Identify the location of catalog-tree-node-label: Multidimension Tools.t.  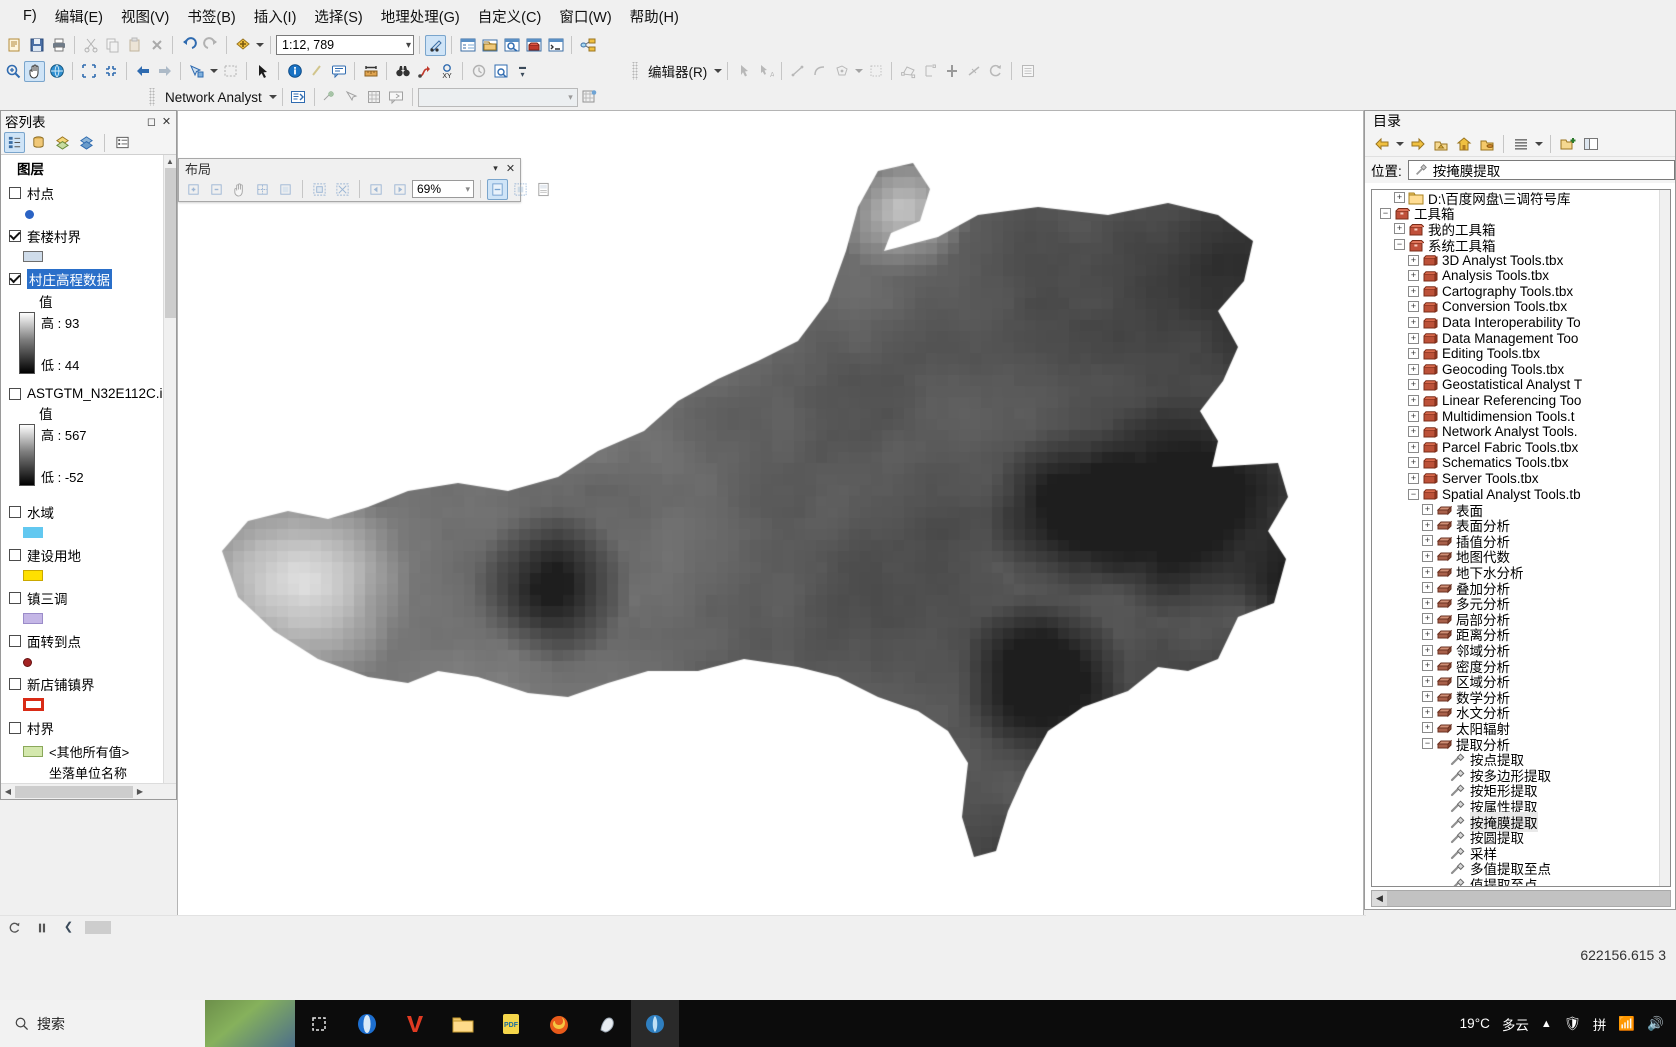
(1508, 416).